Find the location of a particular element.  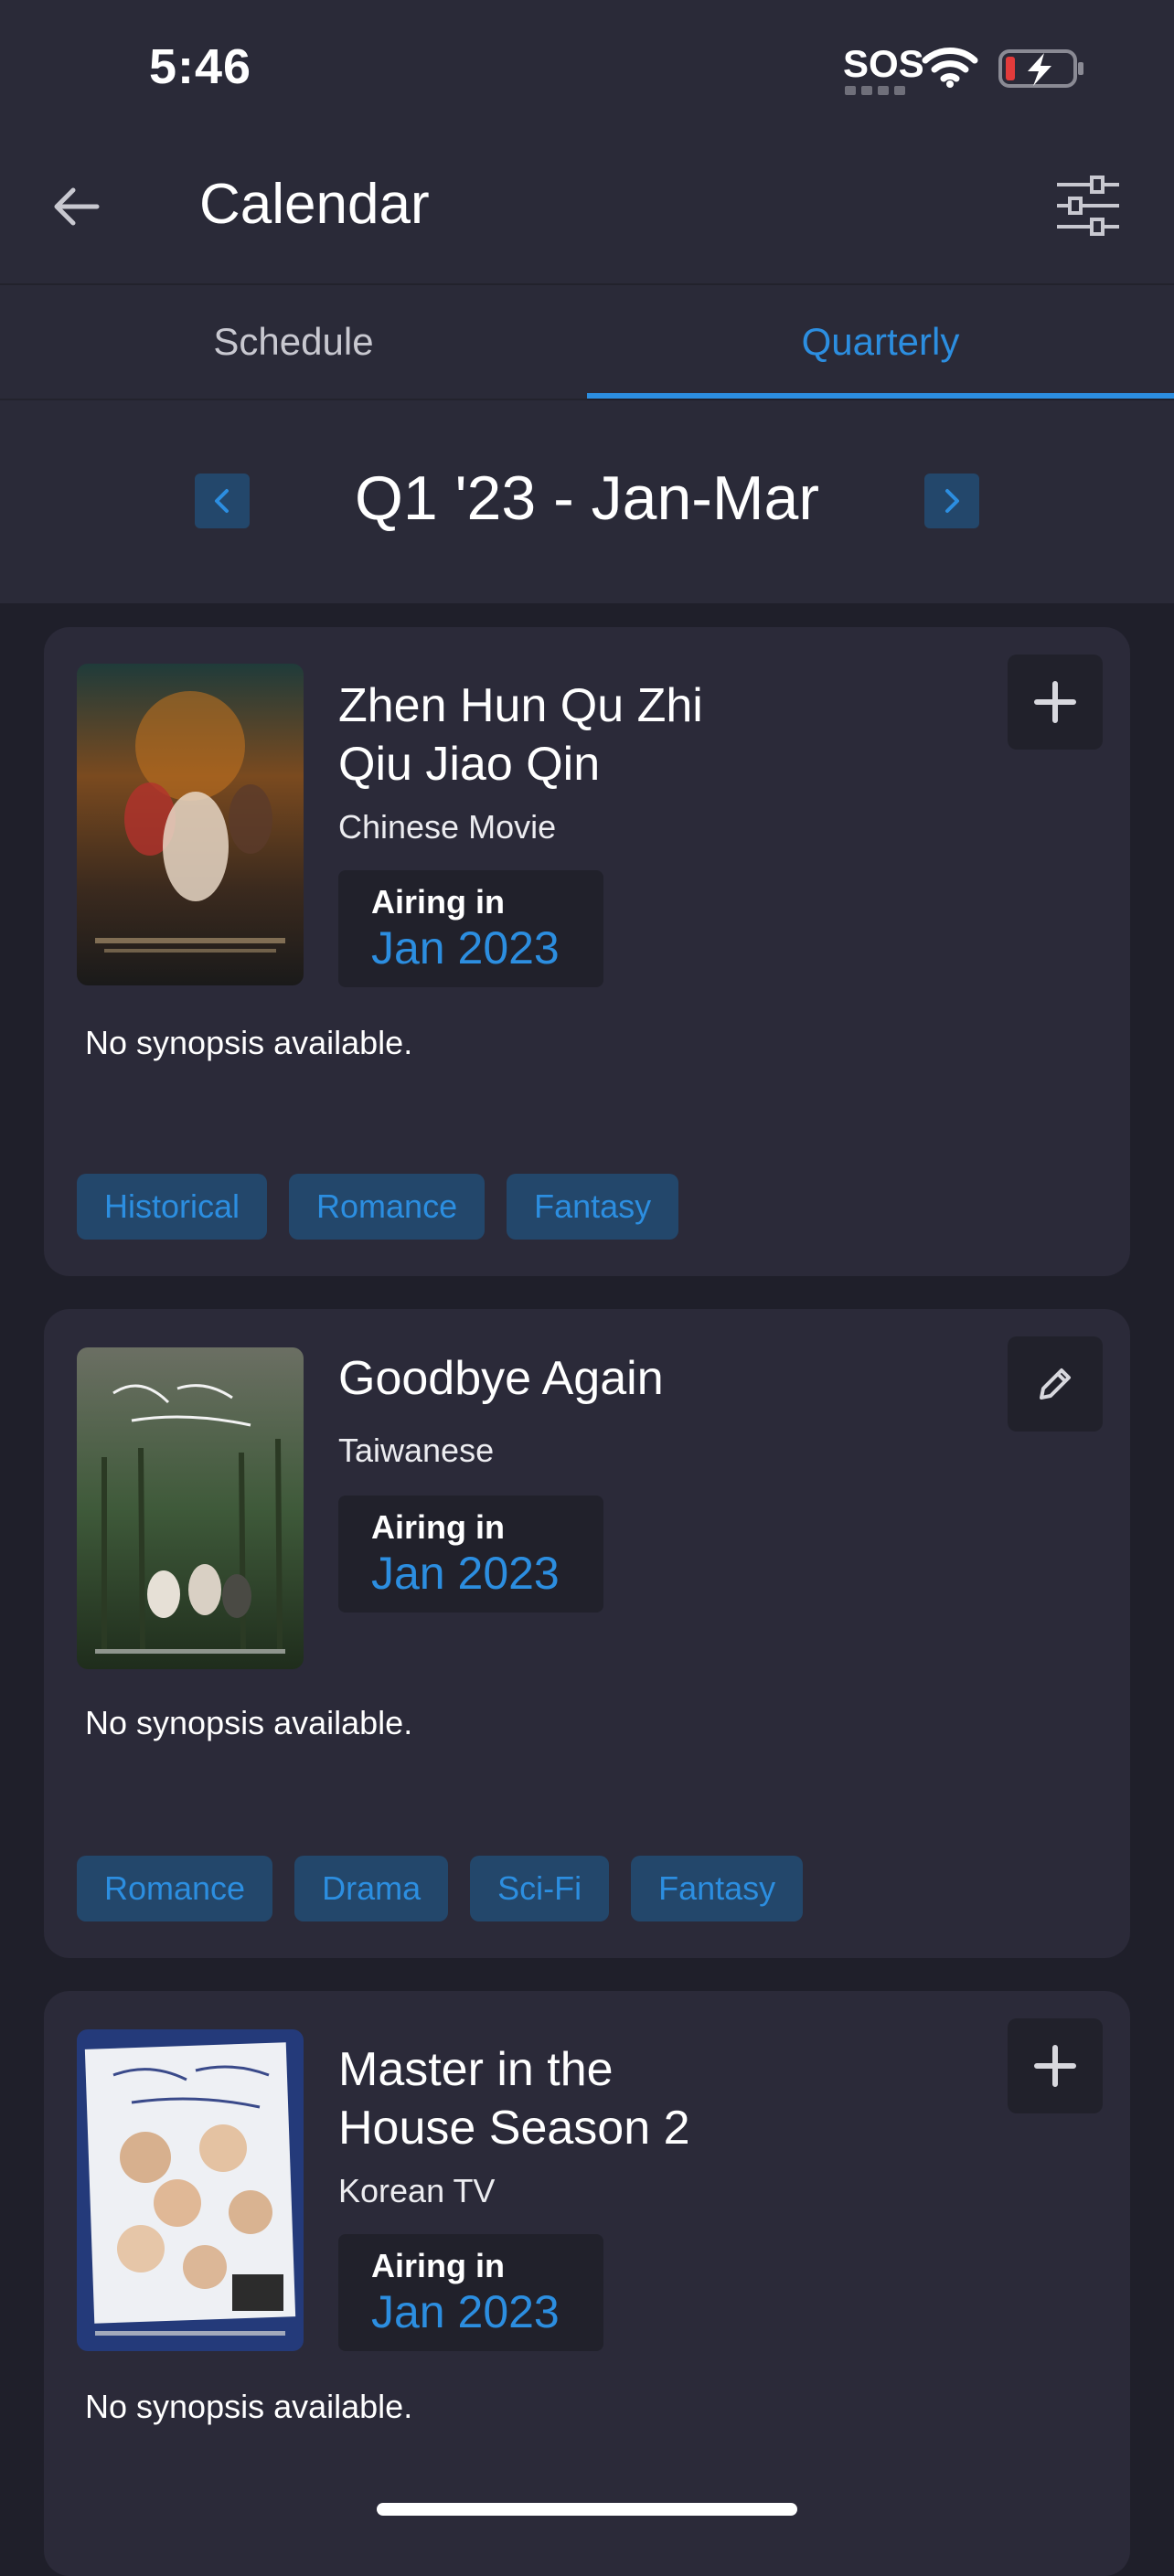

show-type: Korean TV is located at coordinates (417, 2190).